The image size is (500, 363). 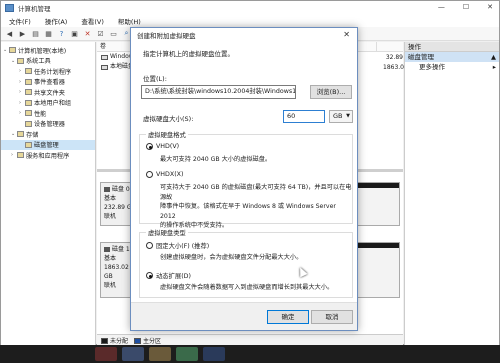 I want to click on fixed-size-description: 创建虚拟硬盘时，会为虚拟硬盘文件分配最大大小。, so click(x=231, y=257).